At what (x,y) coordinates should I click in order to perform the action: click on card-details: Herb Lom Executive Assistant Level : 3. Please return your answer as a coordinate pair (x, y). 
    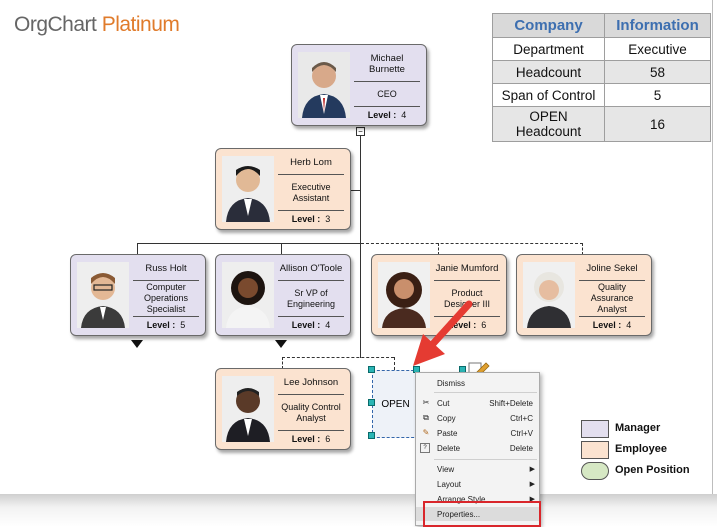
    Looking at the image, I should click on (311, 189).